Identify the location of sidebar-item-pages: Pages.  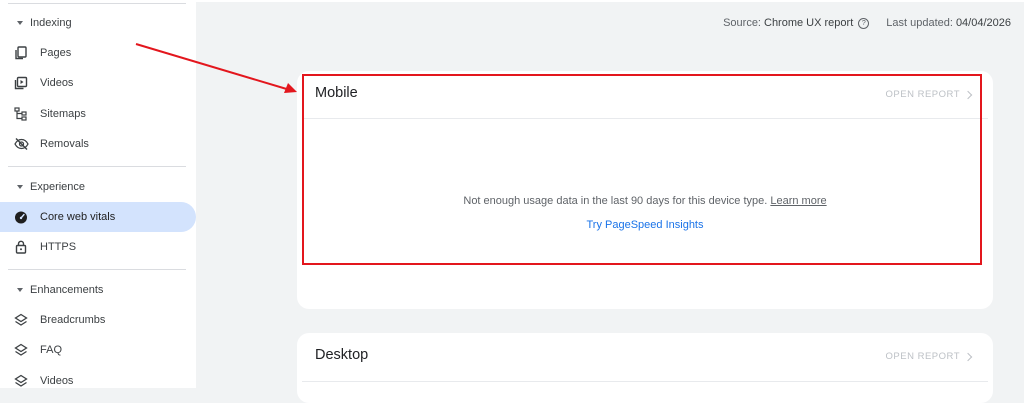
(98, 53).